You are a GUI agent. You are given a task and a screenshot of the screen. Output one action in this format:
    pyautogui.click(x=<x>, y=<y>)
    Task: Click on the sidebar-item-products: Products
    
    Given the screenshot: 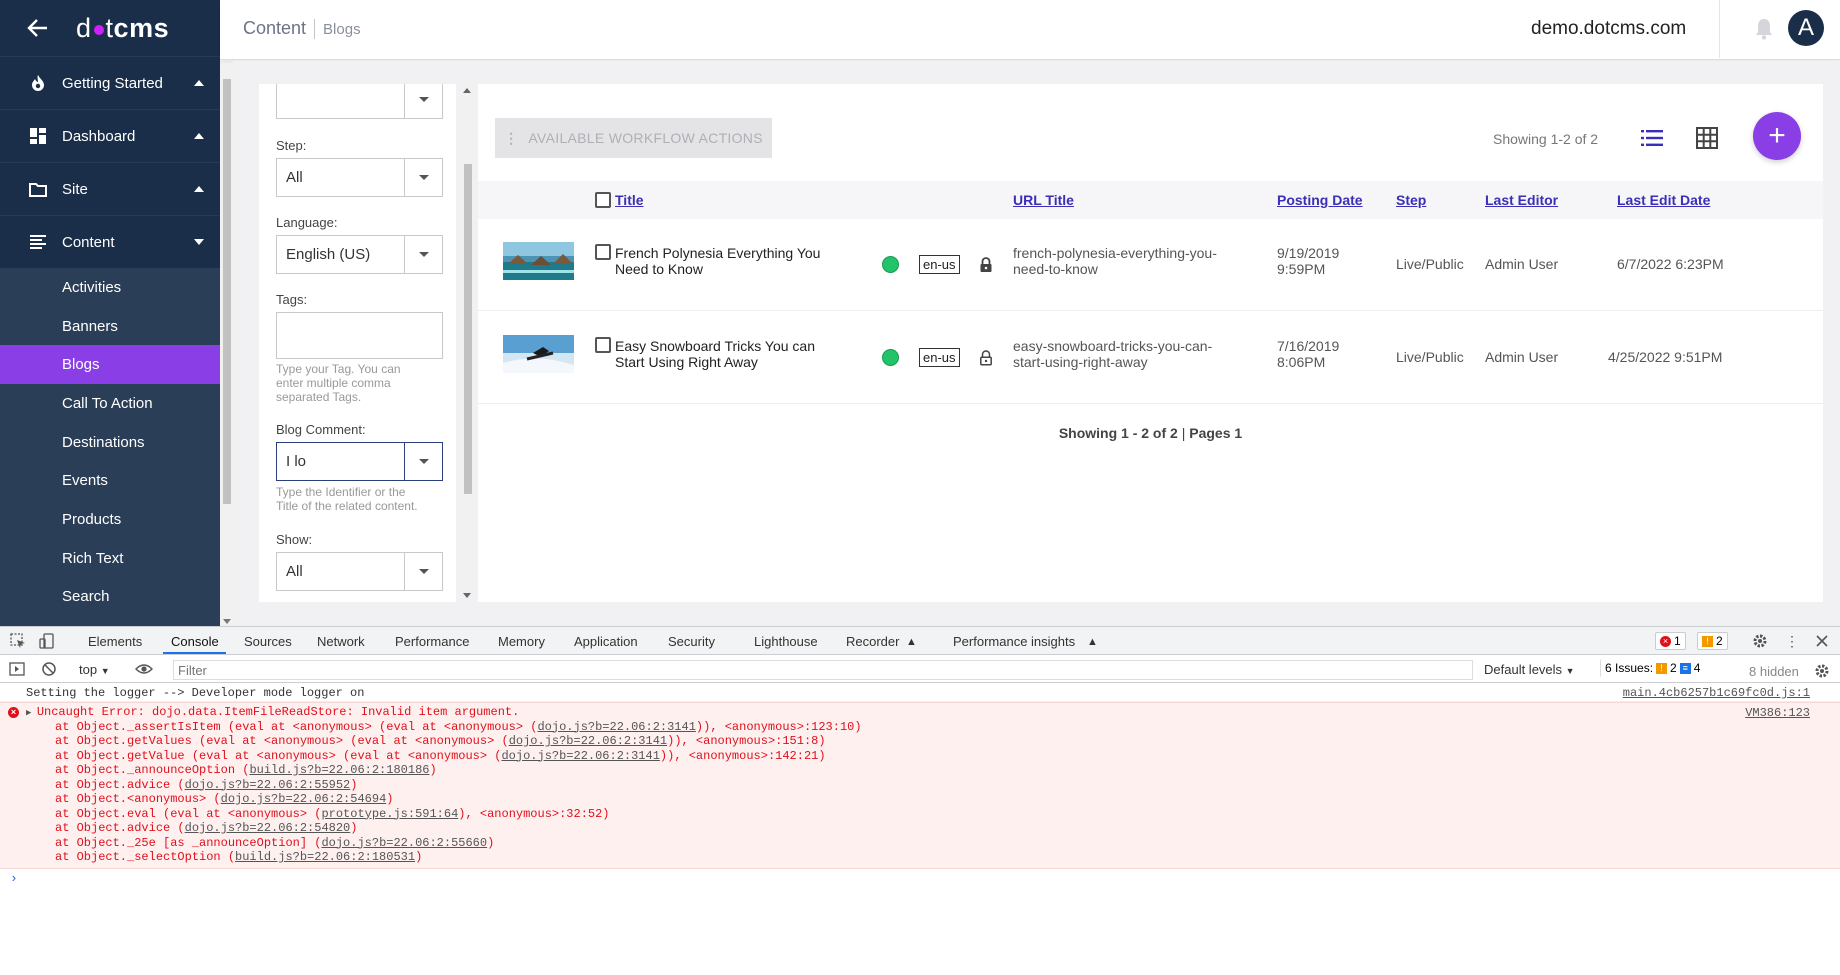 What is the action you would take?
    pyautogui.click(x=110, y=519)
    